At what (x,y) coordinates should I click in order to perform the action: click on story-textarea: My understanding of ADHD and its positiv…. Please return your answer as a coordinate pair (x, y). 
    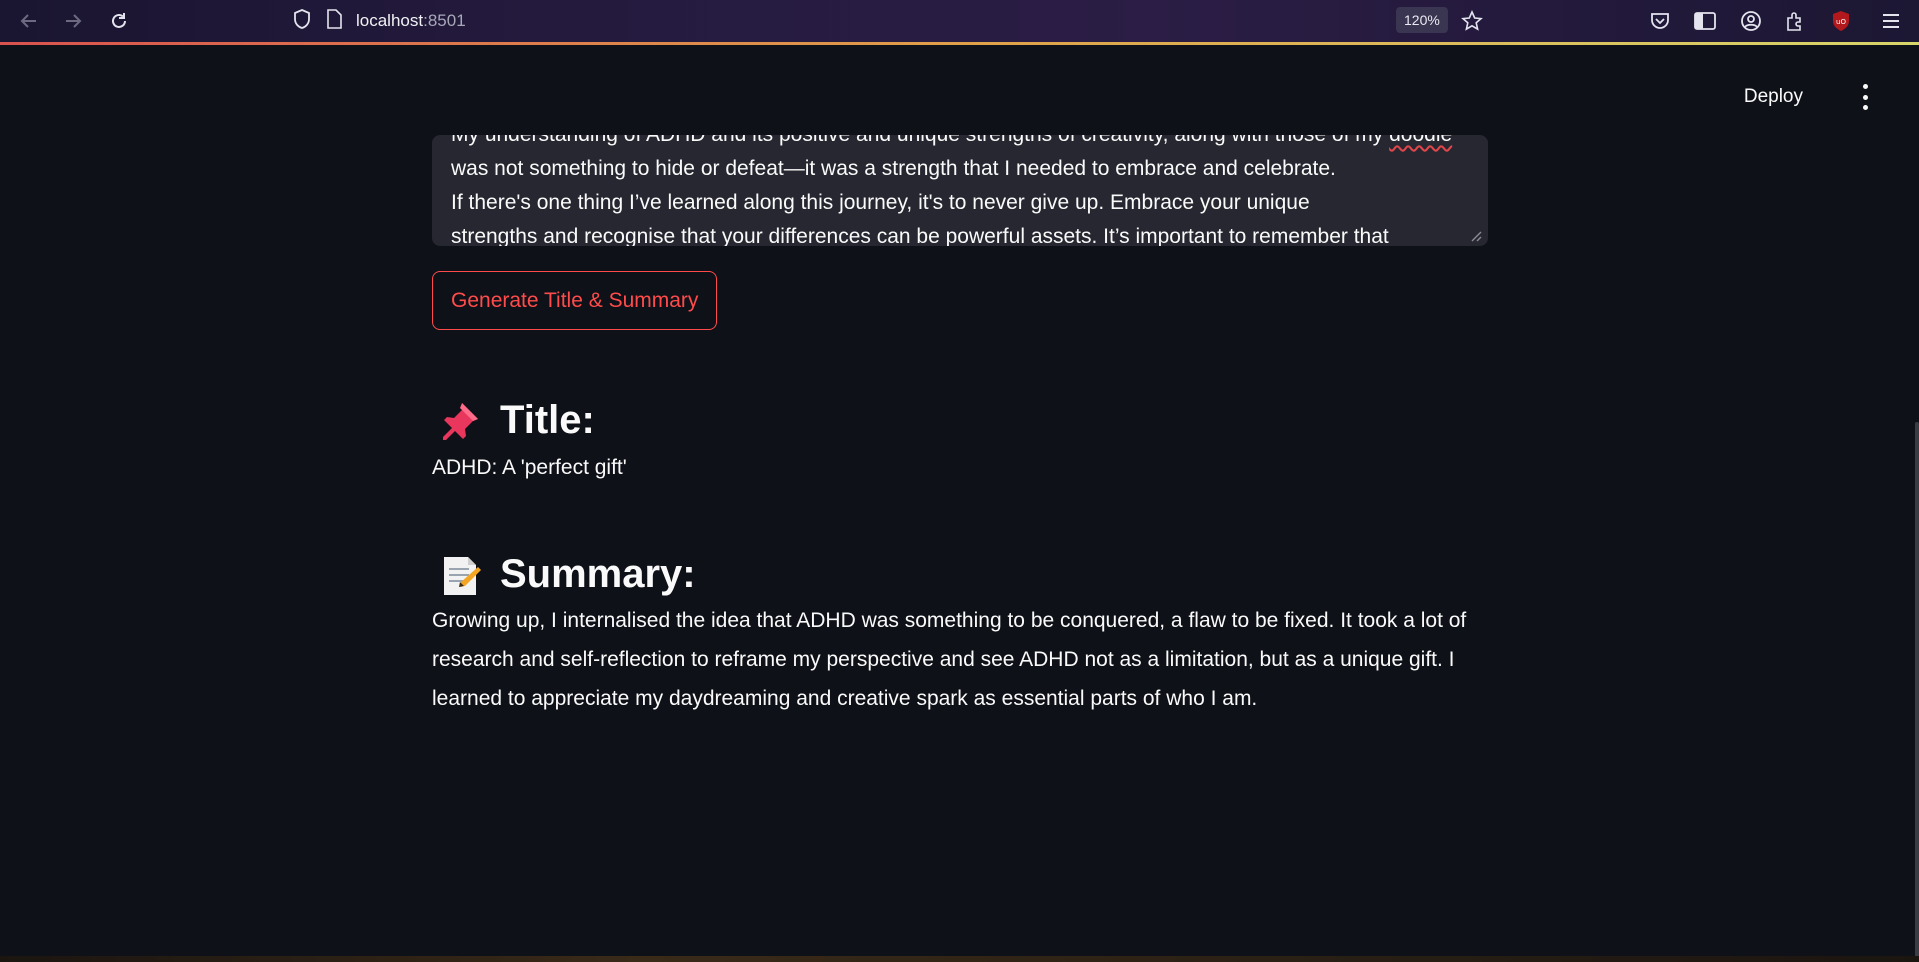
    Looking at the image, I should click on (960, 190).